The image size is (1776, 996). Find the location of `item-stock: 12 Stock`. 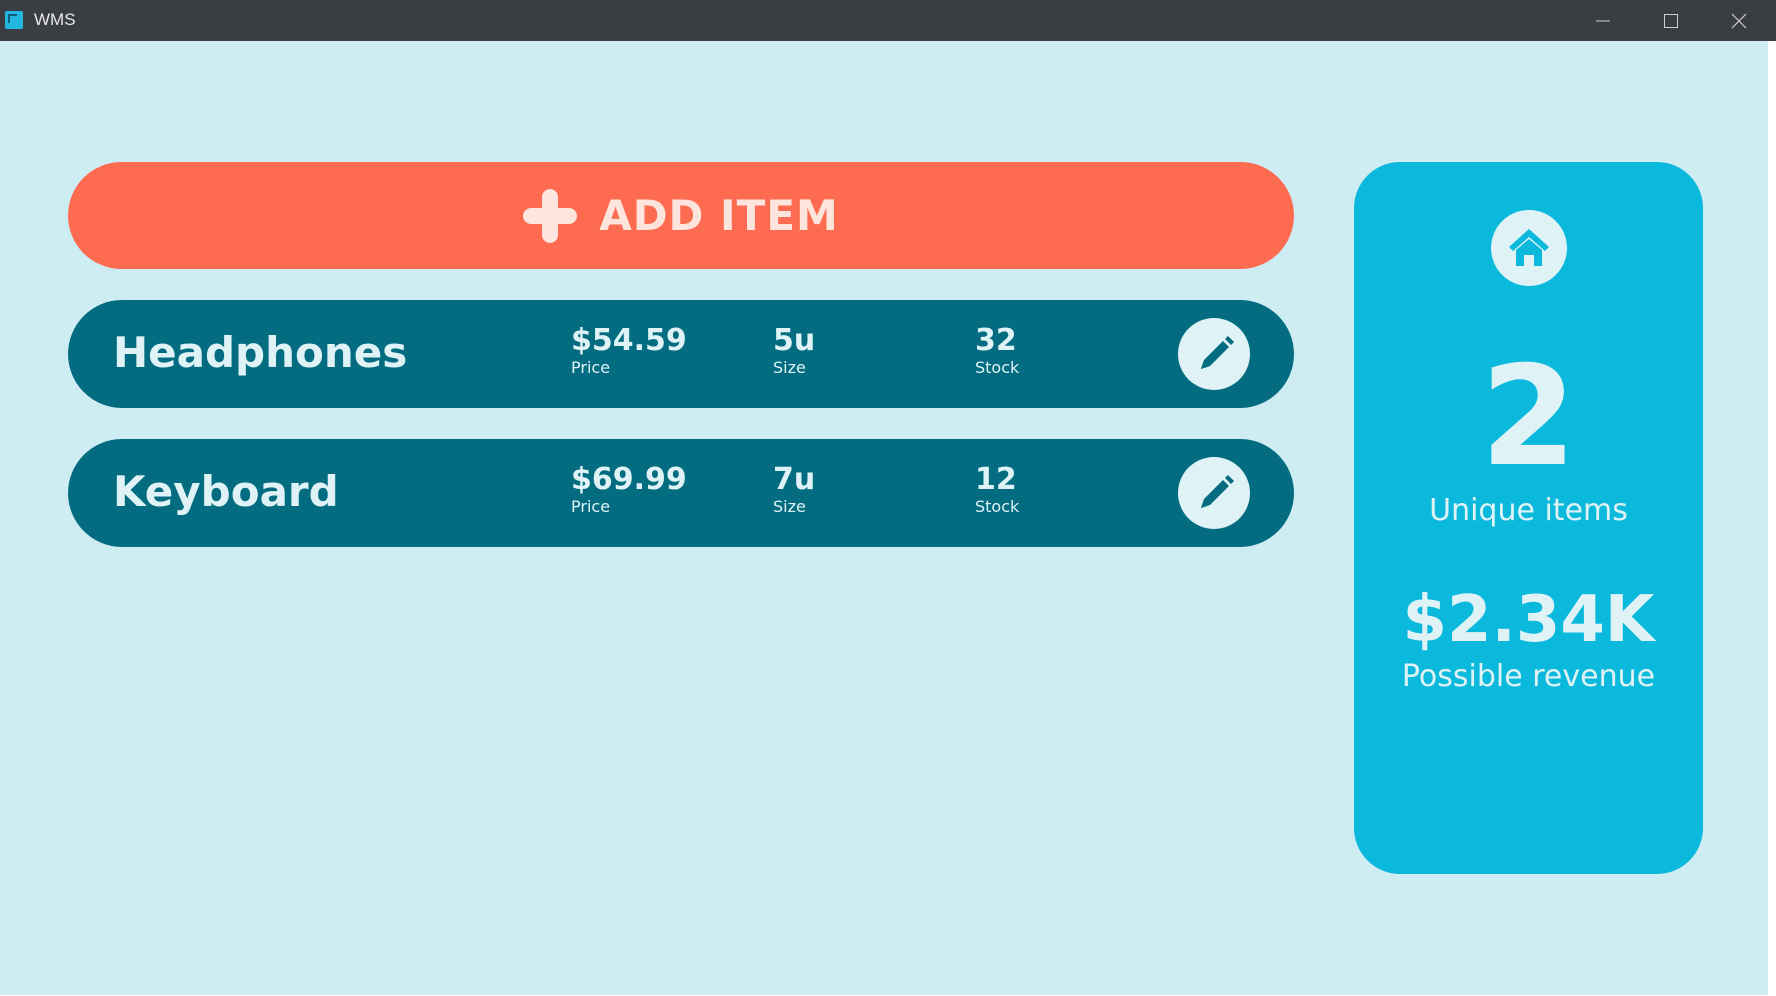

item-stock: 12 Stock is located at coordinates (997, 490).